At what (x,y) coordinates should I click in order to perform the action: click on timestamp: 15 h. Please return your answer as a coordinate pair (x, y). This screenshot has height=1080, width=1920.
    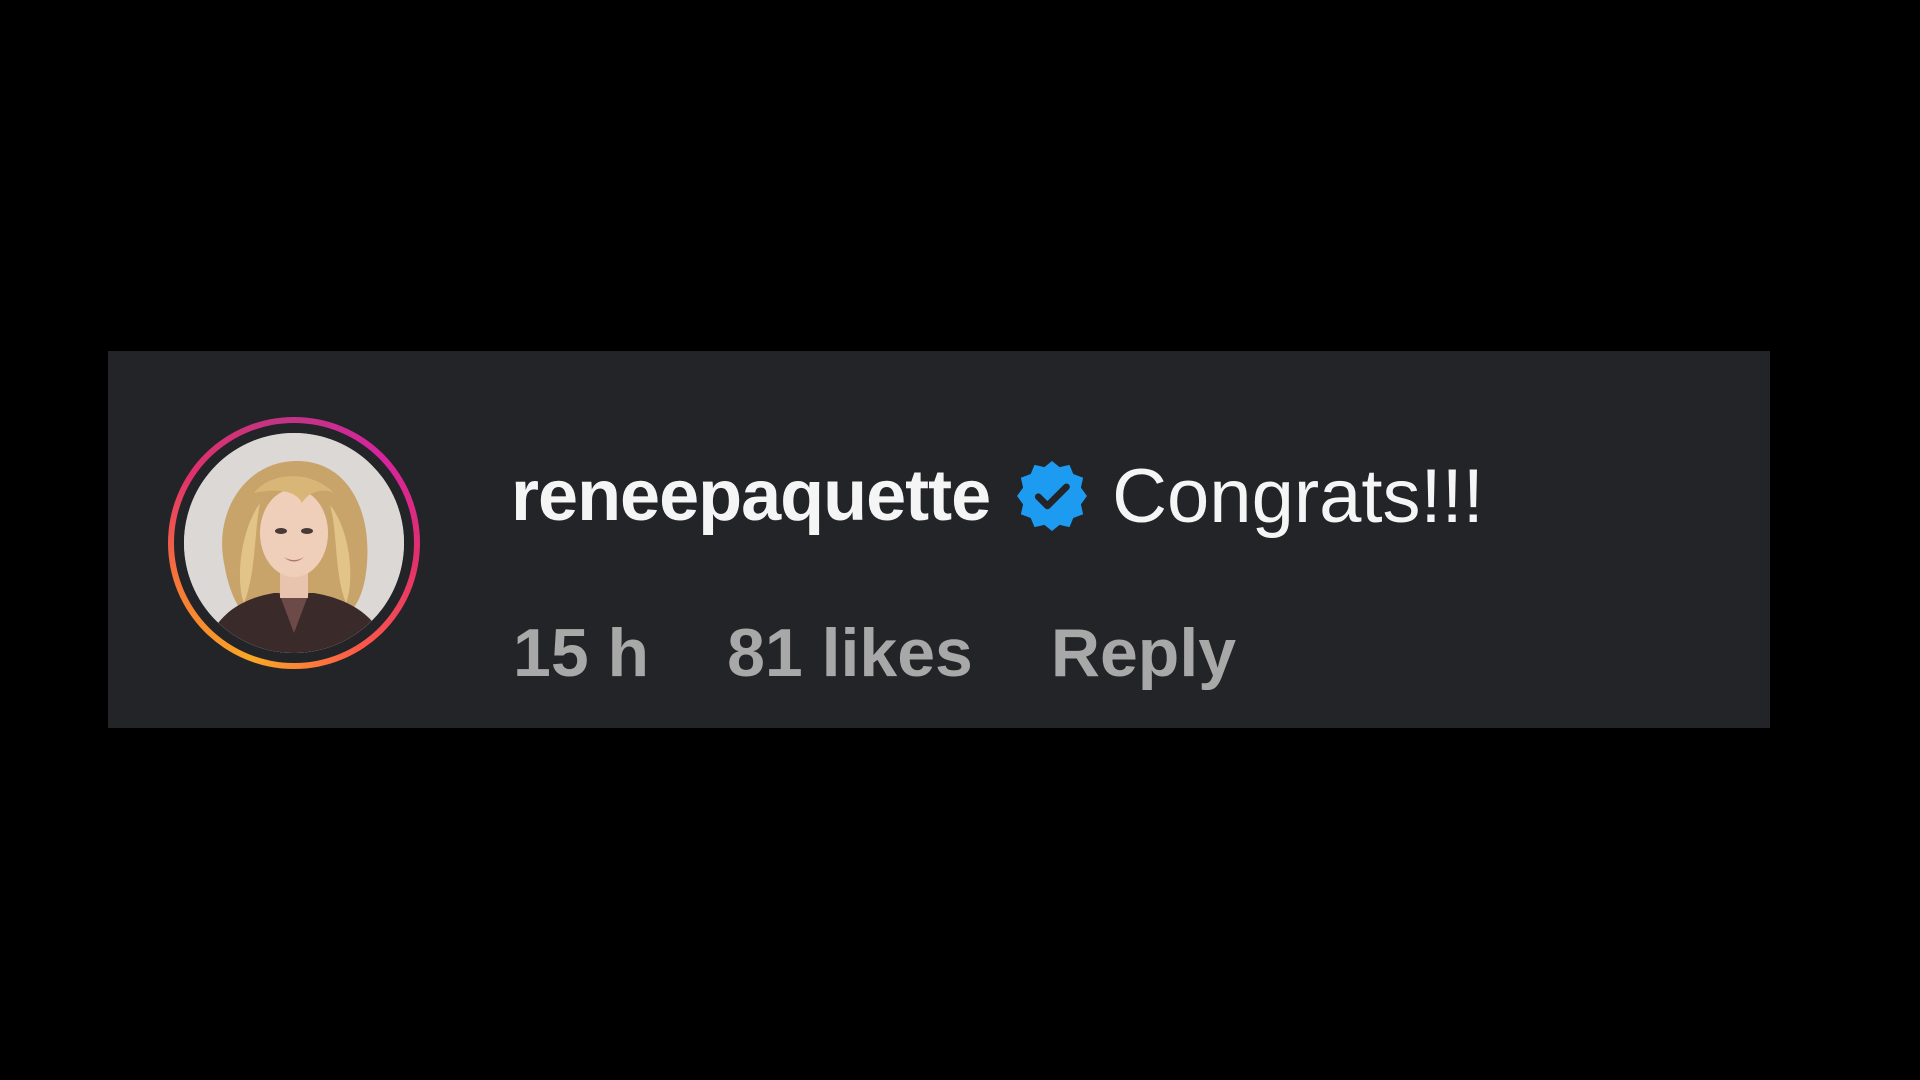
    Looking at the image, I should click on (581, 653).